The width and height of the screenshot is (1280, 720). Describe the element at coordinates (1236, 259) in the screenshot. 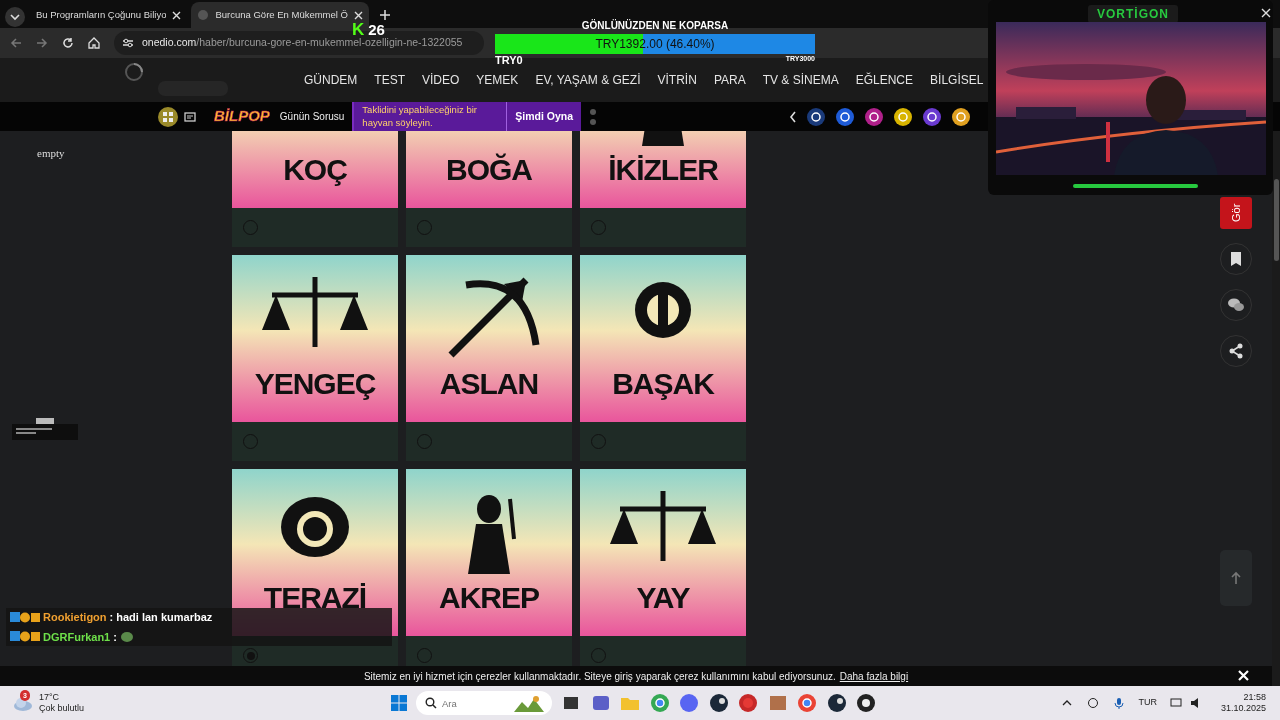

I see `bookmark-button` at that location.